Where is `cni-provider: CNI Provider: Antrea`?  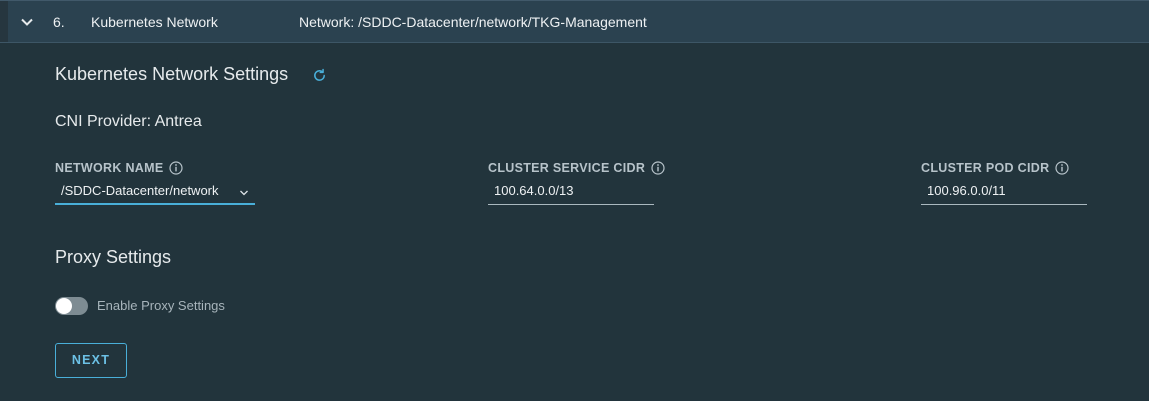 cni-provider: CNI Provider: Antrea is located at coordinates (128, 121).